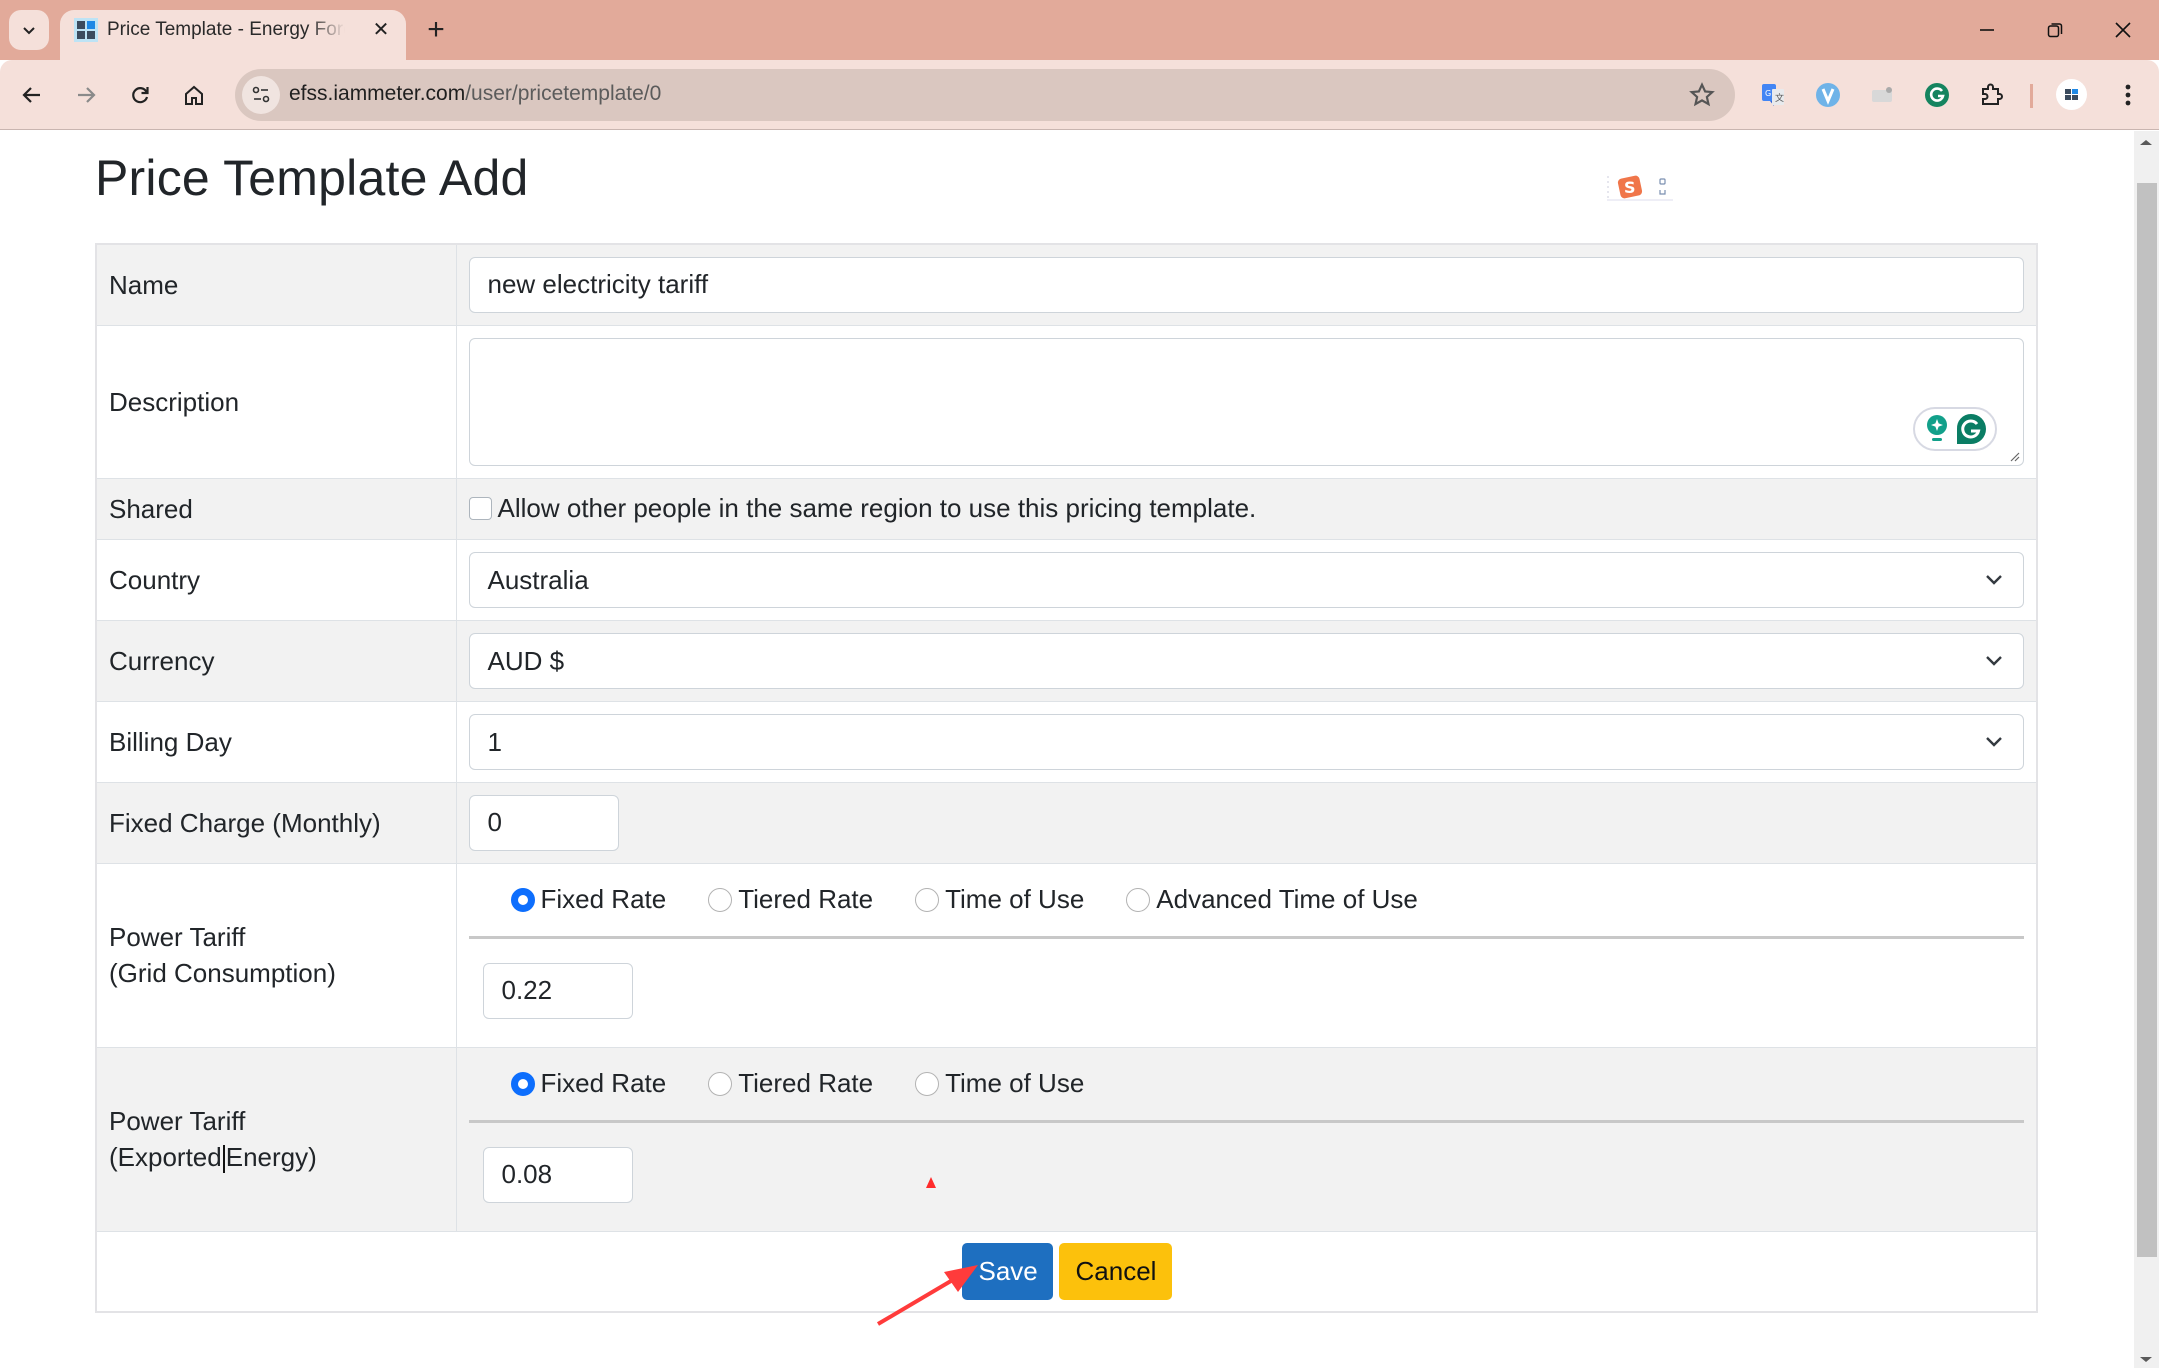 The height and width of the screenshot is (1368, 2159). Describe the element at coordinates (1246, 660) in the screenshot. I see `currency-select: AUD $` at that location.